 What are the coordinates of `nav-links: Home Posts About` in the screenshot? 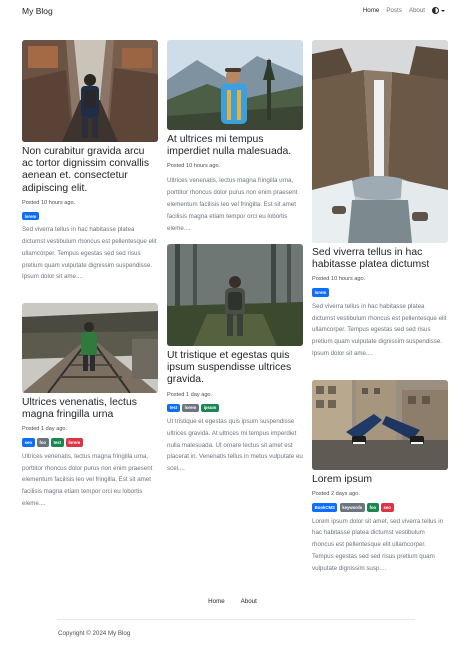 It's located at (400, 10).